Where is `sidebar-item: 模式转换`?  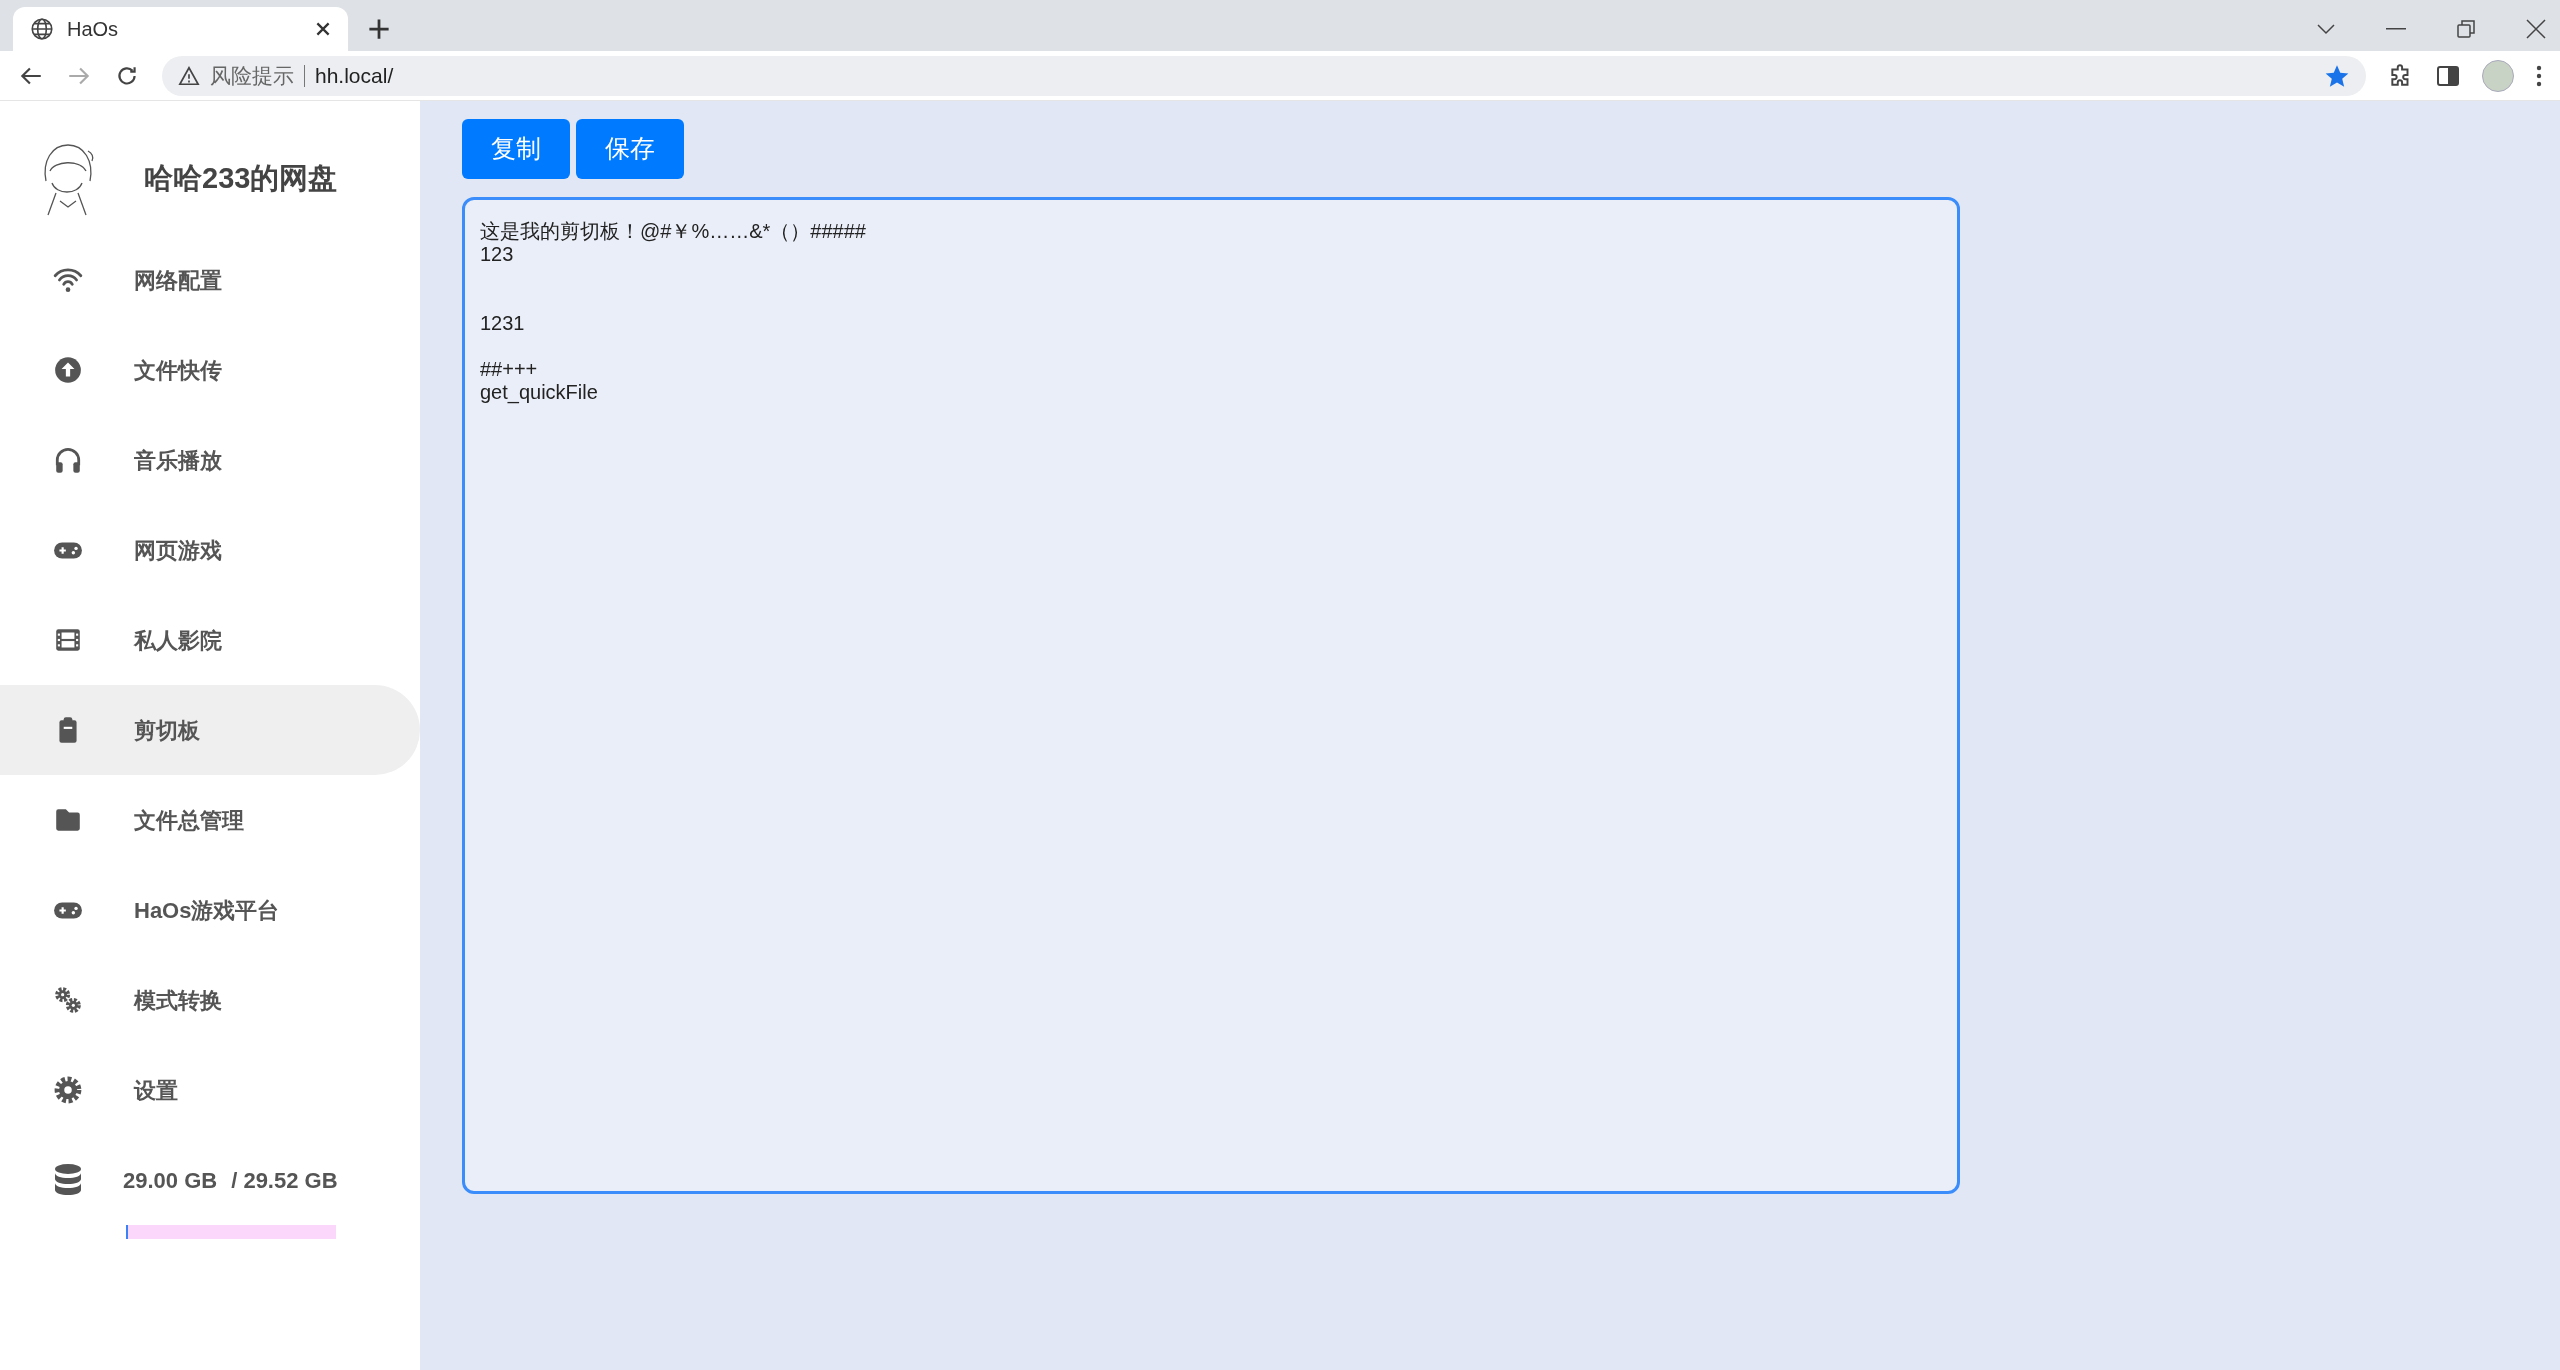
sidebar-item: 模式转换 is located at coordinates (210, 1000).